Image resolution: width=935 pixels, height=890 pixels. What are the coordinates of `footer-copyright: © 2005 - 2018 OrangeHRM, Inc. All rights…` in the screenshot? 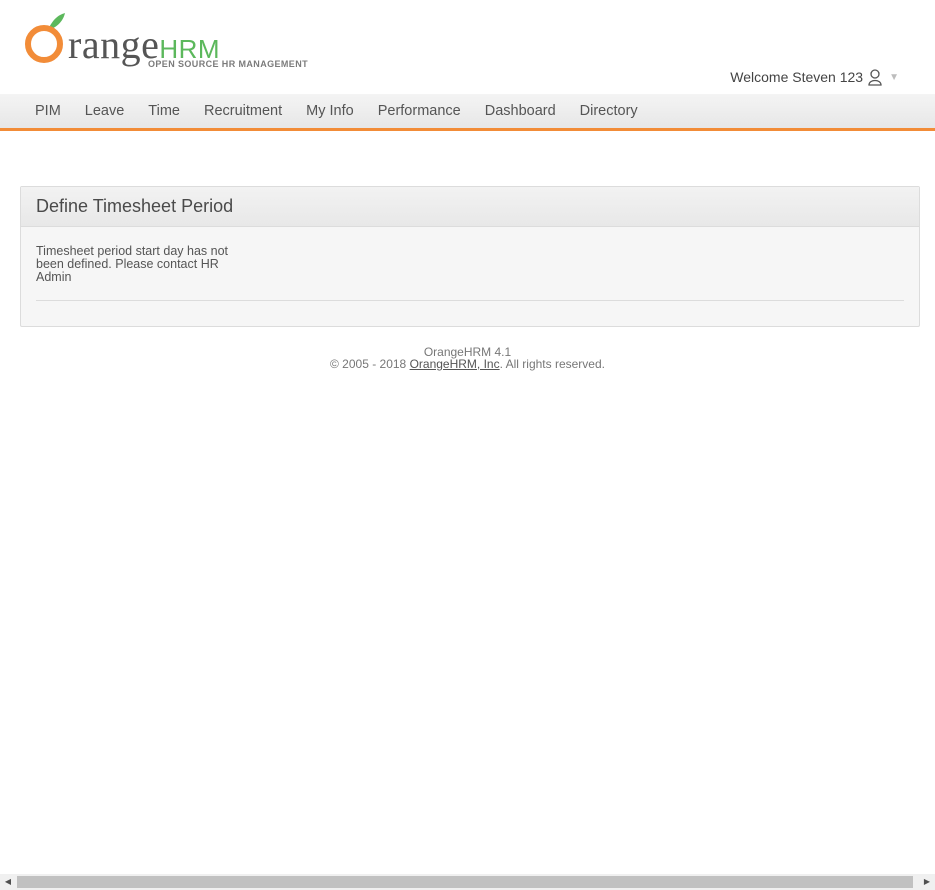 It's located at (467, 364).